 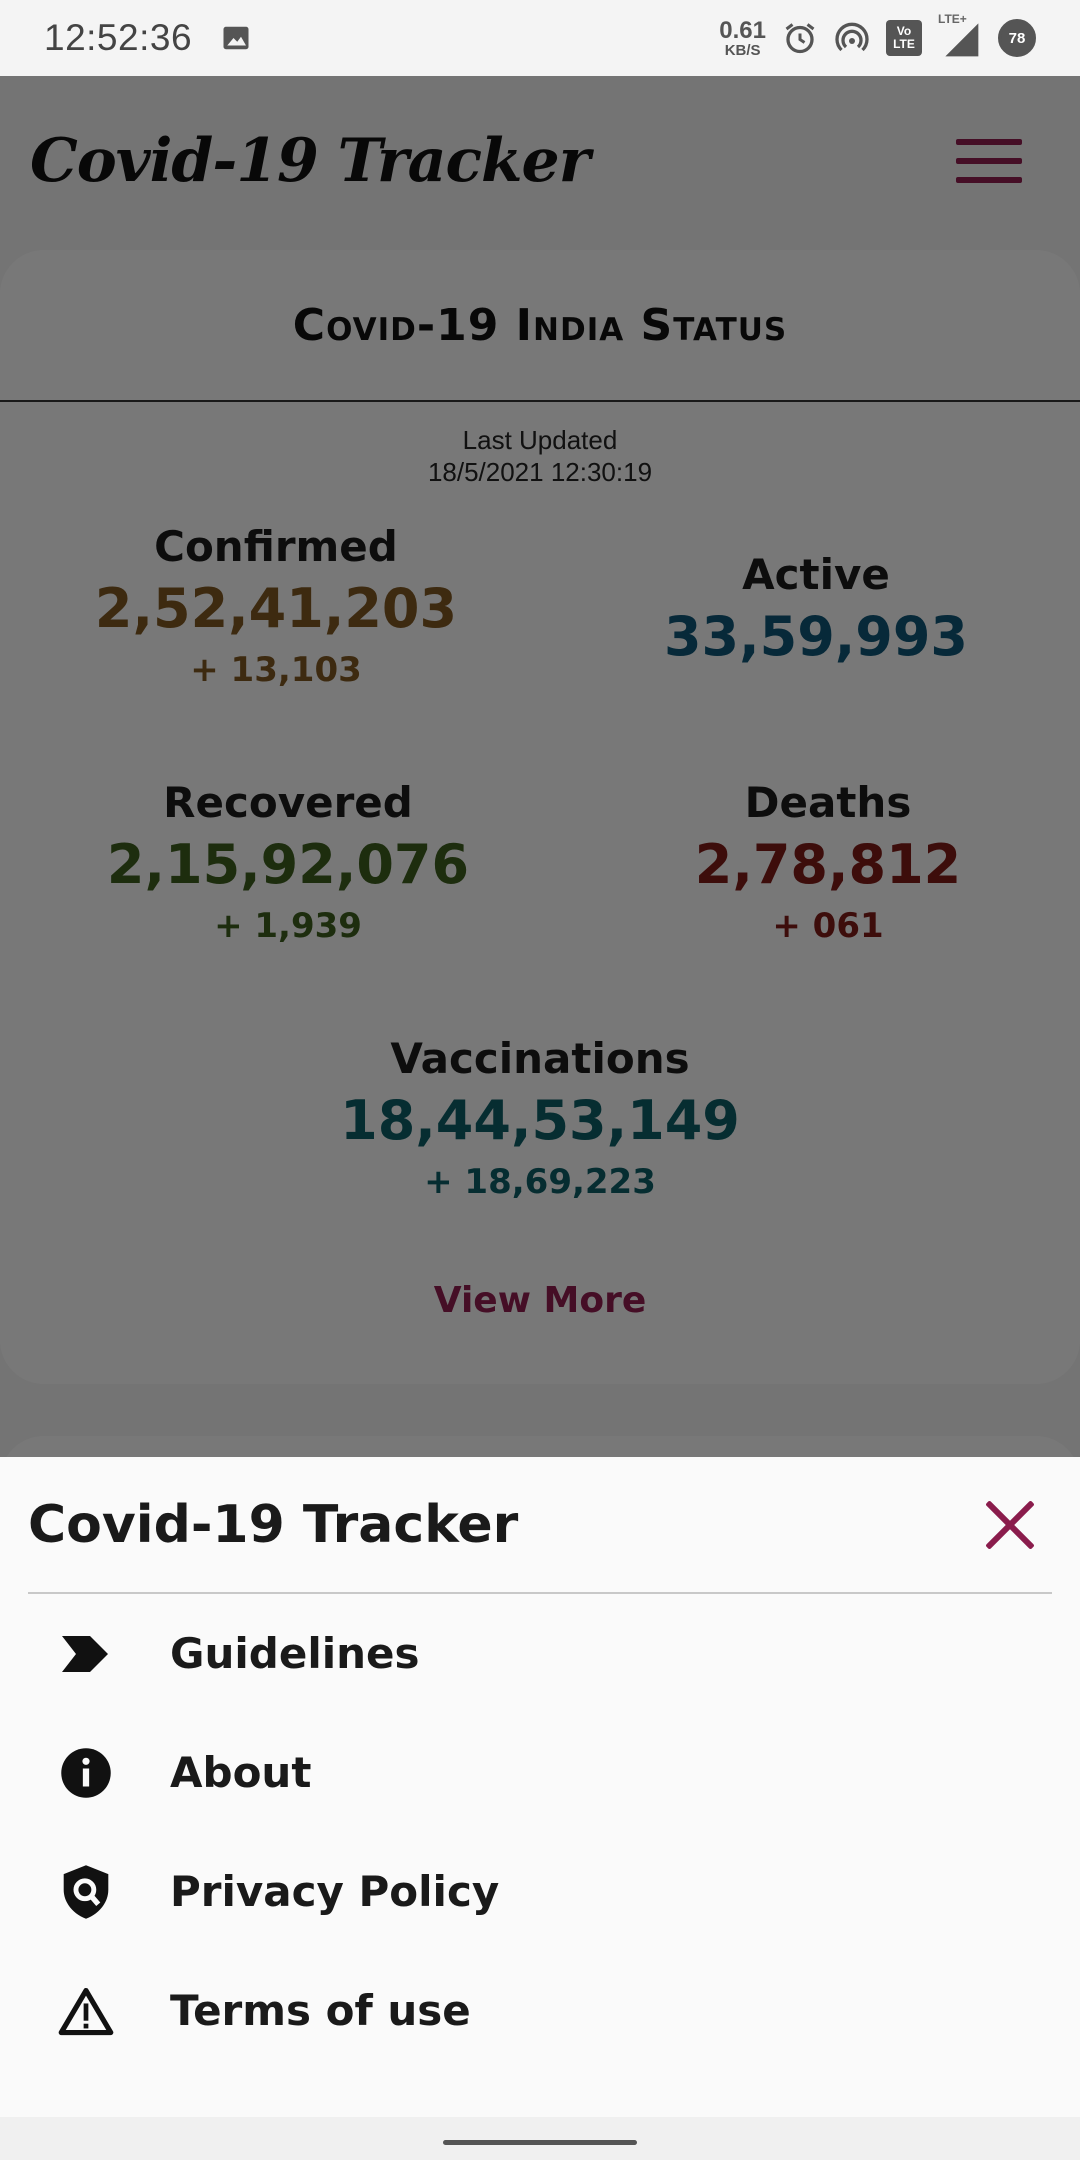 I want to click on warning-triangle-icon, so click(x=86, y=2011).